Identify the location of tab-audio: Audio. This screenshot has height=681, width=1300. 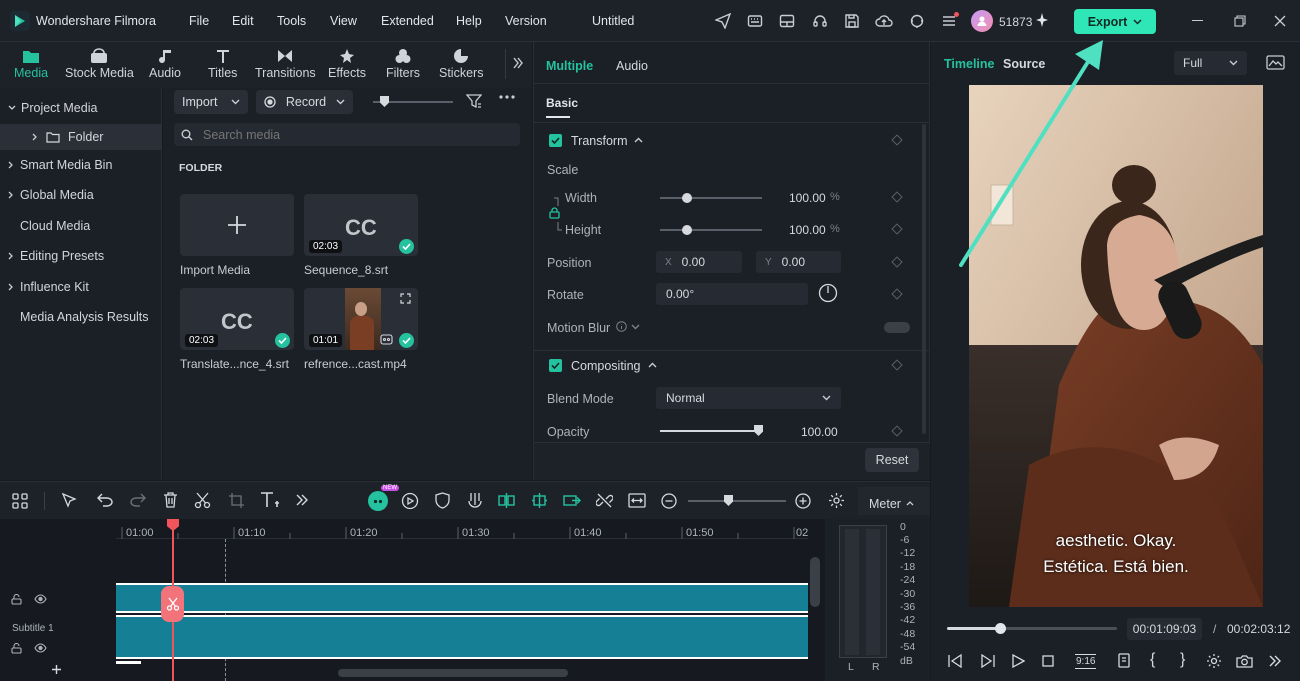
(165, 65).